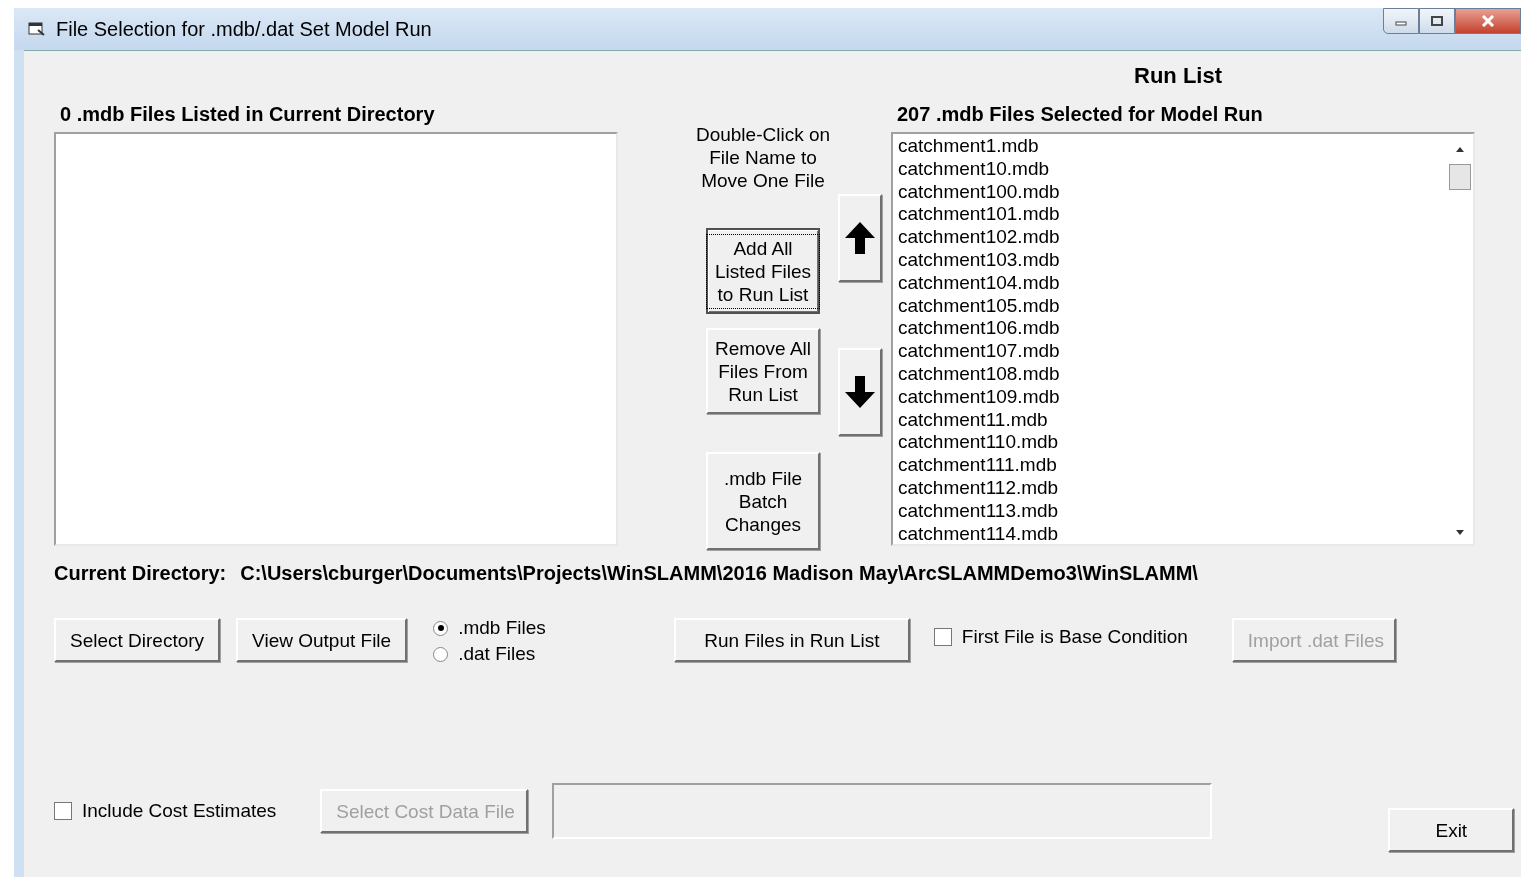 The image size is (1521, 877). I want to click on list-item: catchment113.mdb, so click(1170, 511).